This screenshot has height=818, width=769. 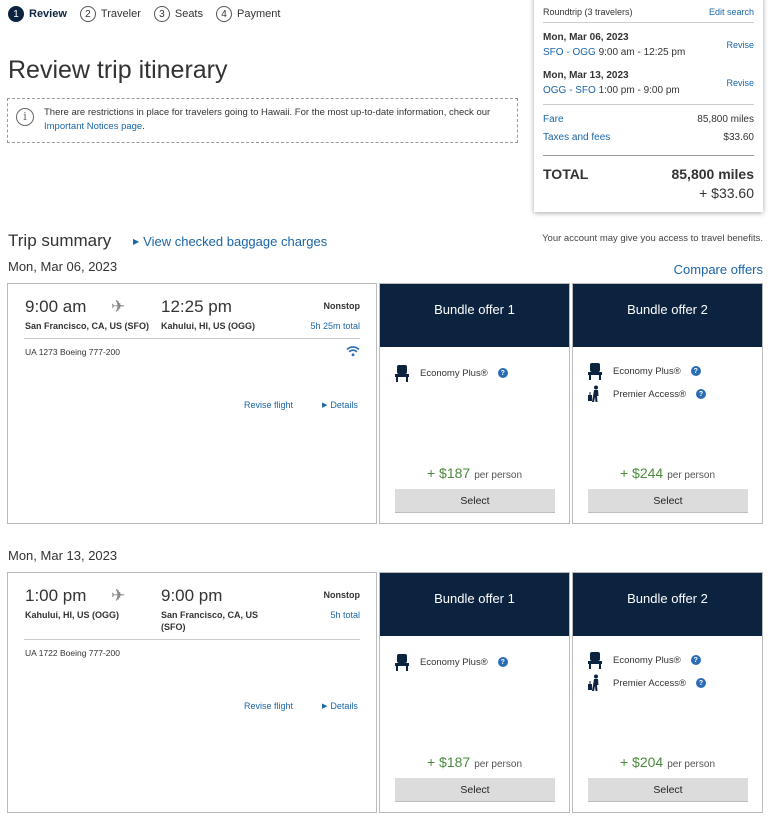 What do you see at coordinates (566, 174) in the screenshot?
I see `total-label: TOTAL` at bounding box center [566, 174].